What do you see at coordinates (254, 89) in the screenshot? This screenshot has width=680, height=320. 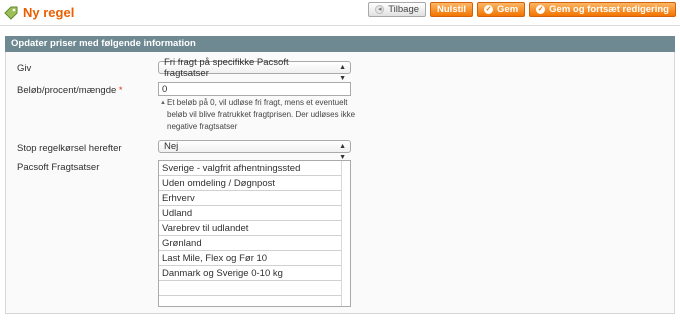 I see `amount-input: 0` at bounding box center [254, 89].